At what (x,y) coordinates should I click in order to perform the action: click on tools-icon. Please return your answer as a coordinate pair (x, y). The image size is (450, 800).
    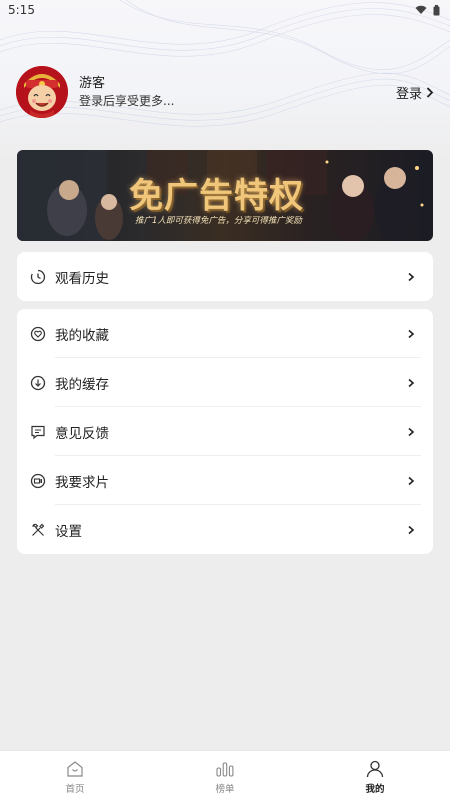
    Looking at the image, I should click on (38, 530).